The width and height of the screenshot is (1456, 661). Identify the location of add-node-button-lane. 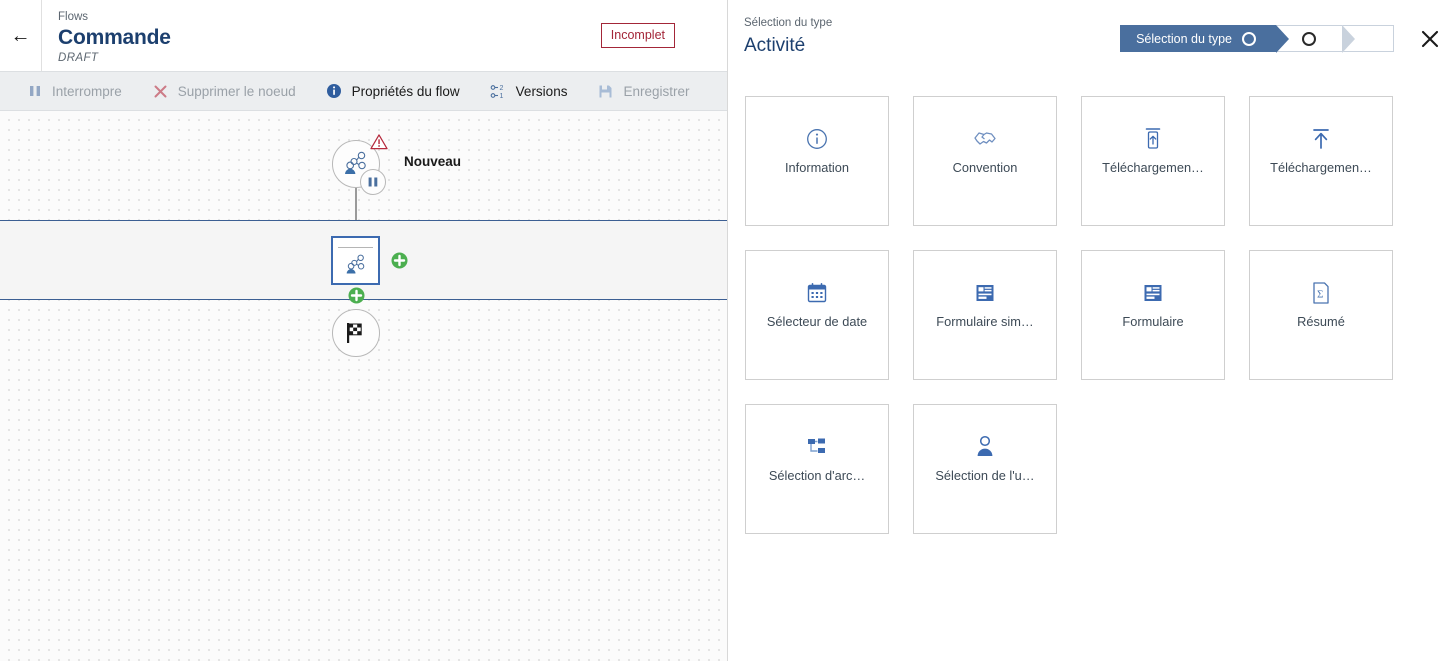
(399, 260).